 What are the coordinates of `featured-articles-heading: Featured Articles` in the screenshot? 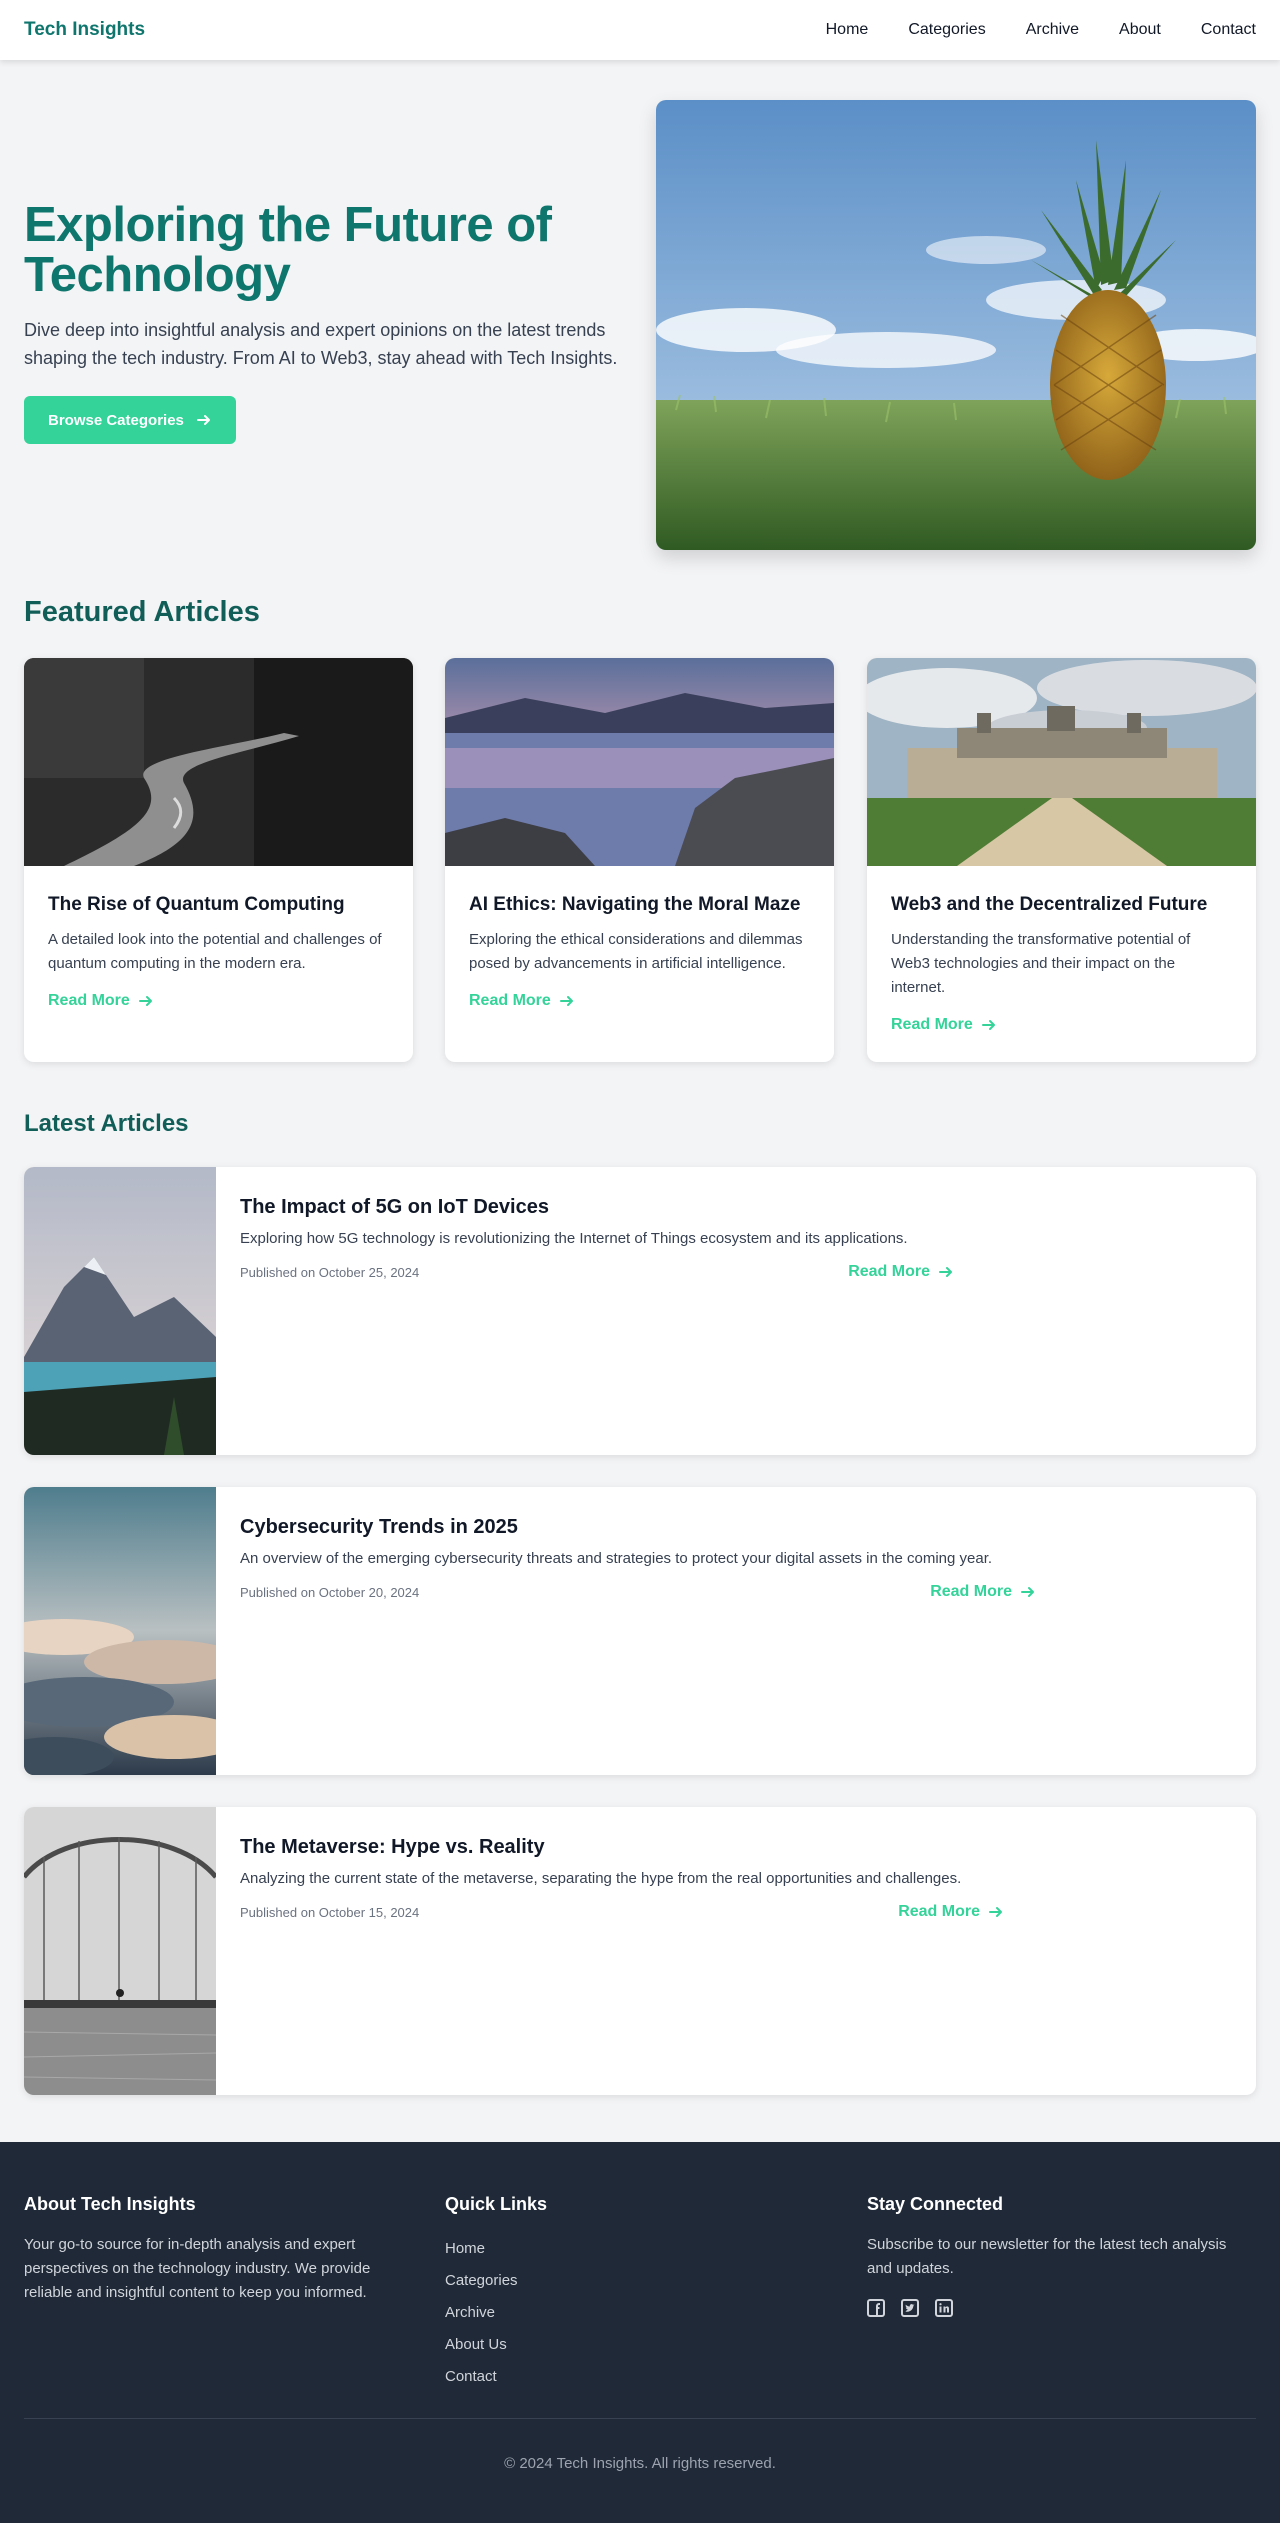 It's located at (142, 612).